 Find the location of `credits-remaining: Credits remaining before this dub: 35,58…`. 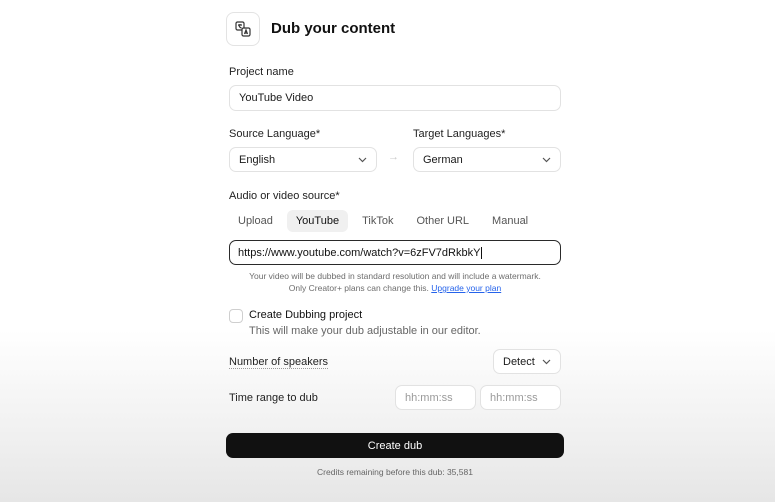

credits-remaining: Credits remaining before this dub: 35,58… is located at coordinates (395, 472).